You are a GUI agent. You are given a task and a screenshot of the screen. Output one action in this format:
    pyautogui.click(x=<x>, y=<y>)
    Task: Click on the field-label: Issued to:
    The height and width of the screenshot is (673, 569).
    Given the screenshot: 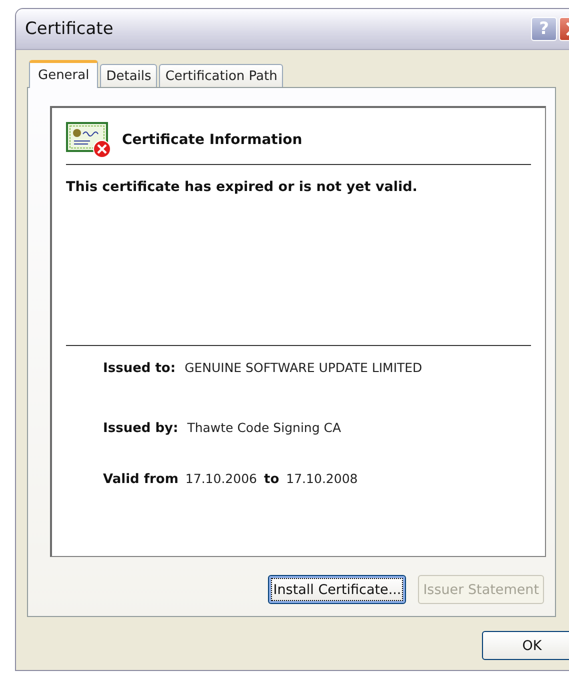 What is the action you would take?
    pyautogui.click(x=139, y=368)
    